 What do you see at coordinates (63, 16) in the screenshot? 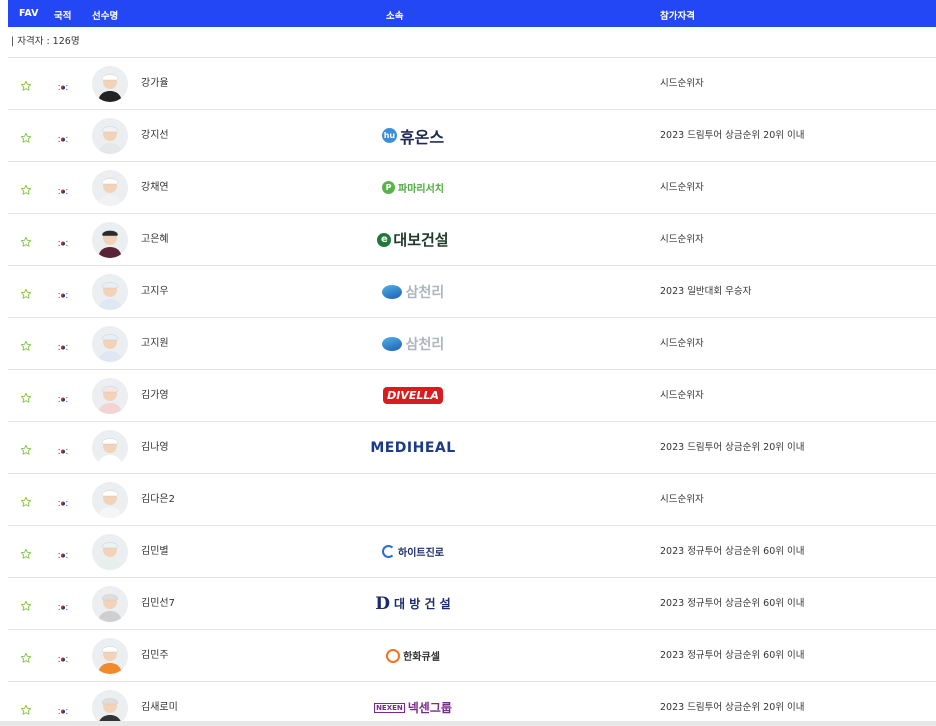
I see `header-nation: 국적` at bounding box center [63, 16].